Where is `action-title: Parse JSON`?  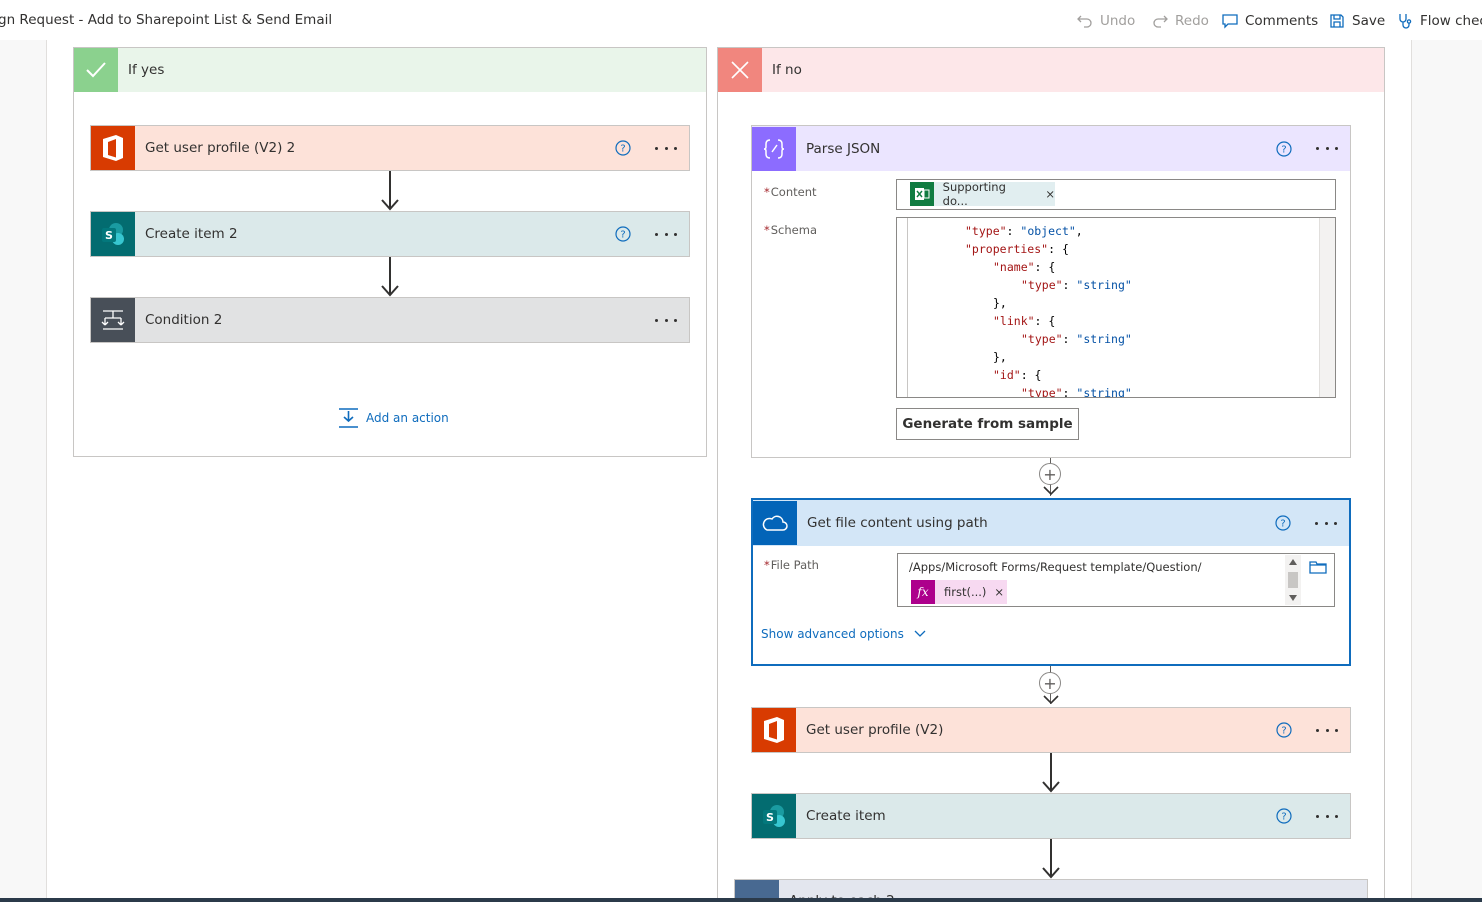
action-title: Parse JSON is located at coordinates (843, 148).